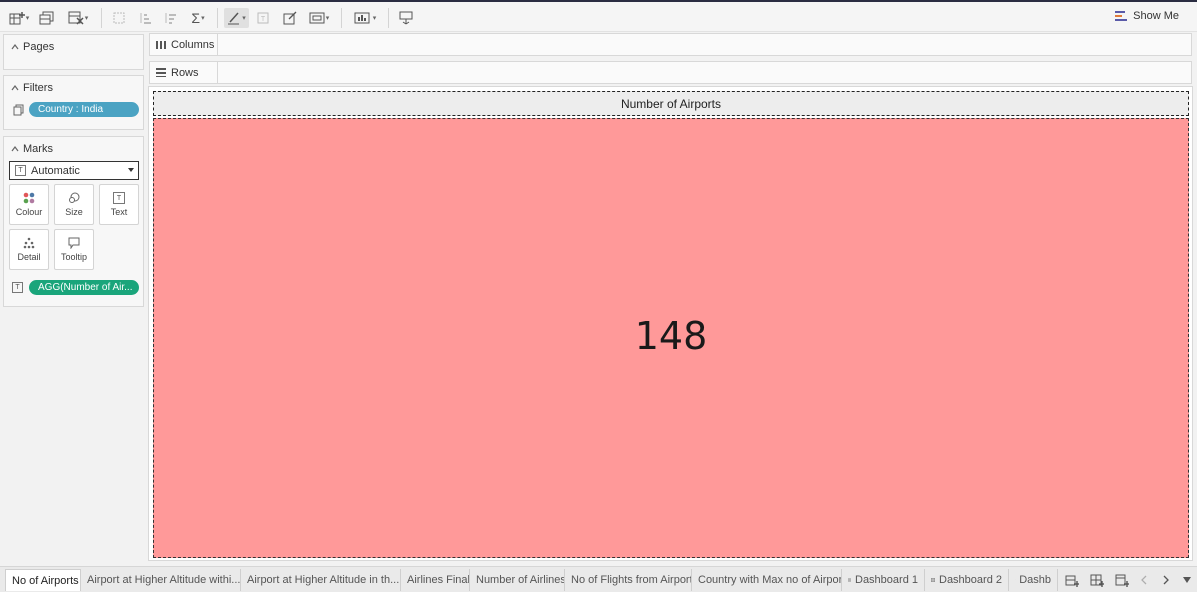  What do you see at coordinates (29, 257) in the screenshot?
I see `detail-label: Detail` at bounding box center [29, 257].